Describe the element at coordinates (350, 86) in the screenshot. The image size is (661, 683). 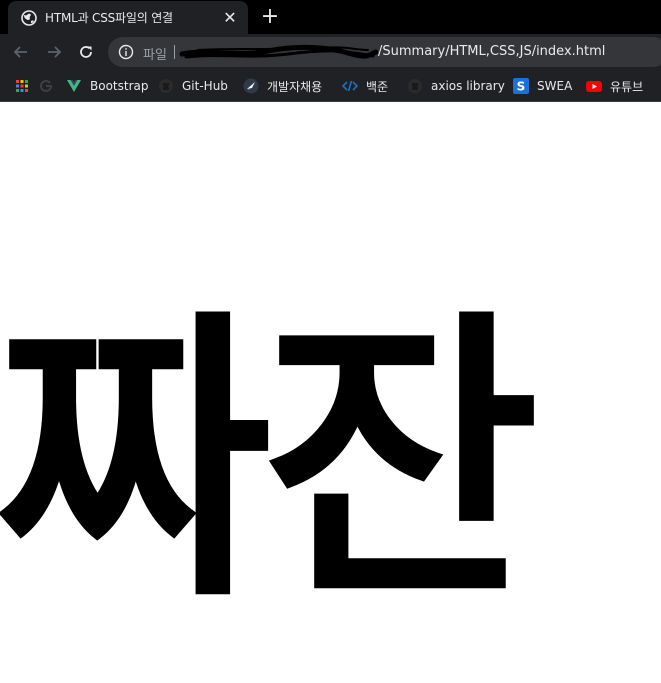
I see `code-icon` at that location.